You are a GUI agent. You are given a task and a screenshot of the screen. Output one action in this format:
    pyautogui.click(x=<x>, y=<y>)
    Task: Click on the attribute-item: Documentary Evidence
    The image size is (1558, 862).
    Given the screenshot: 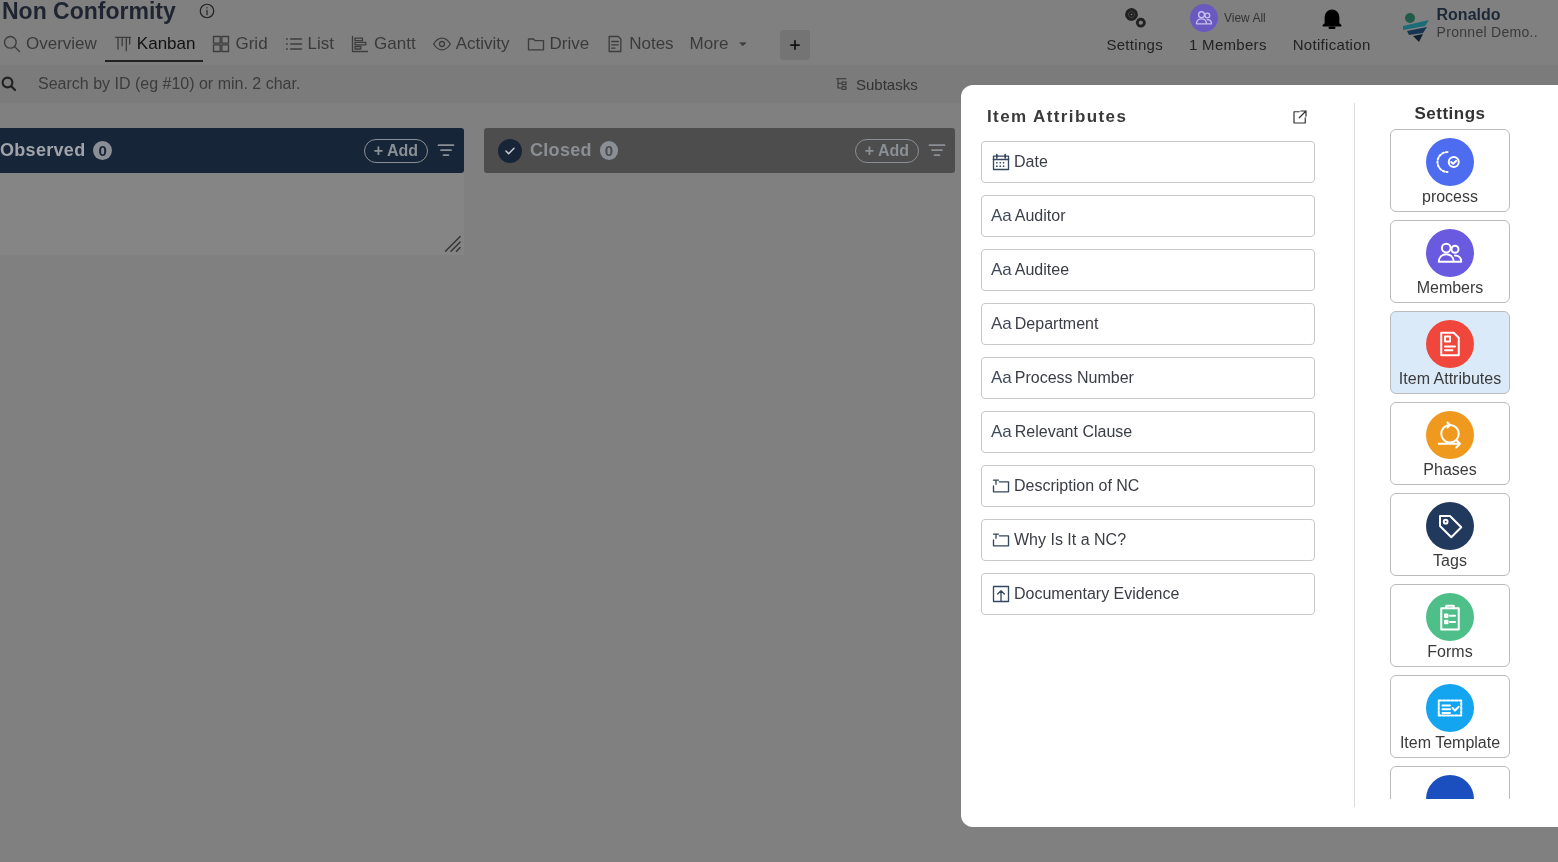 What is the action you would take?
    pyautogui.click(x=1148, y=594)
    